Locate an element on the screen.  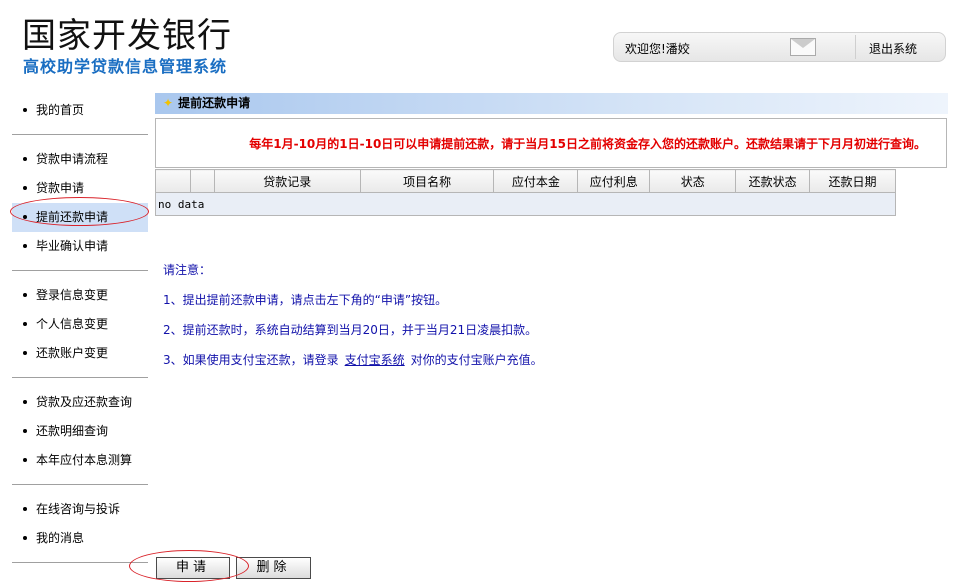
sidebar-item-label: 贷款及应还款查询 is located at coordinates (84, 402).